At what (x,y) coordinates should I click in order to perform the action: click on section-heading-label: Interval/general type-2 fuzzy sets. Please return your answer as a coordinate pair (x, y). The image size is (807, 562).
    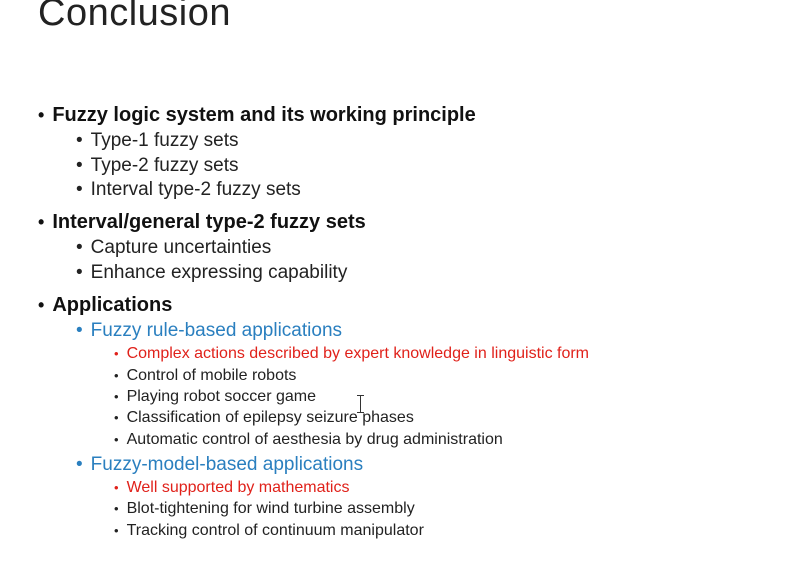
    Looking at the image, I should click on (209, 222).